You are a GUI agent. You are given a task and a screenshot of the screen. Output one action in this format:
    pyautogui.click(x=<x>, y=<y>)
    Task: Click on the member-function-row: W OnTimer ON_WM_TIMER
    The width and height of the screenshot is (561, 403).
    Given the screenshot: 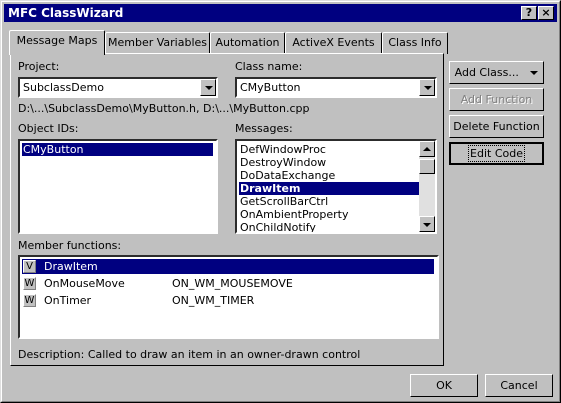 What is the action you would take?
    pyautogui.click(x=228, y=300)
    